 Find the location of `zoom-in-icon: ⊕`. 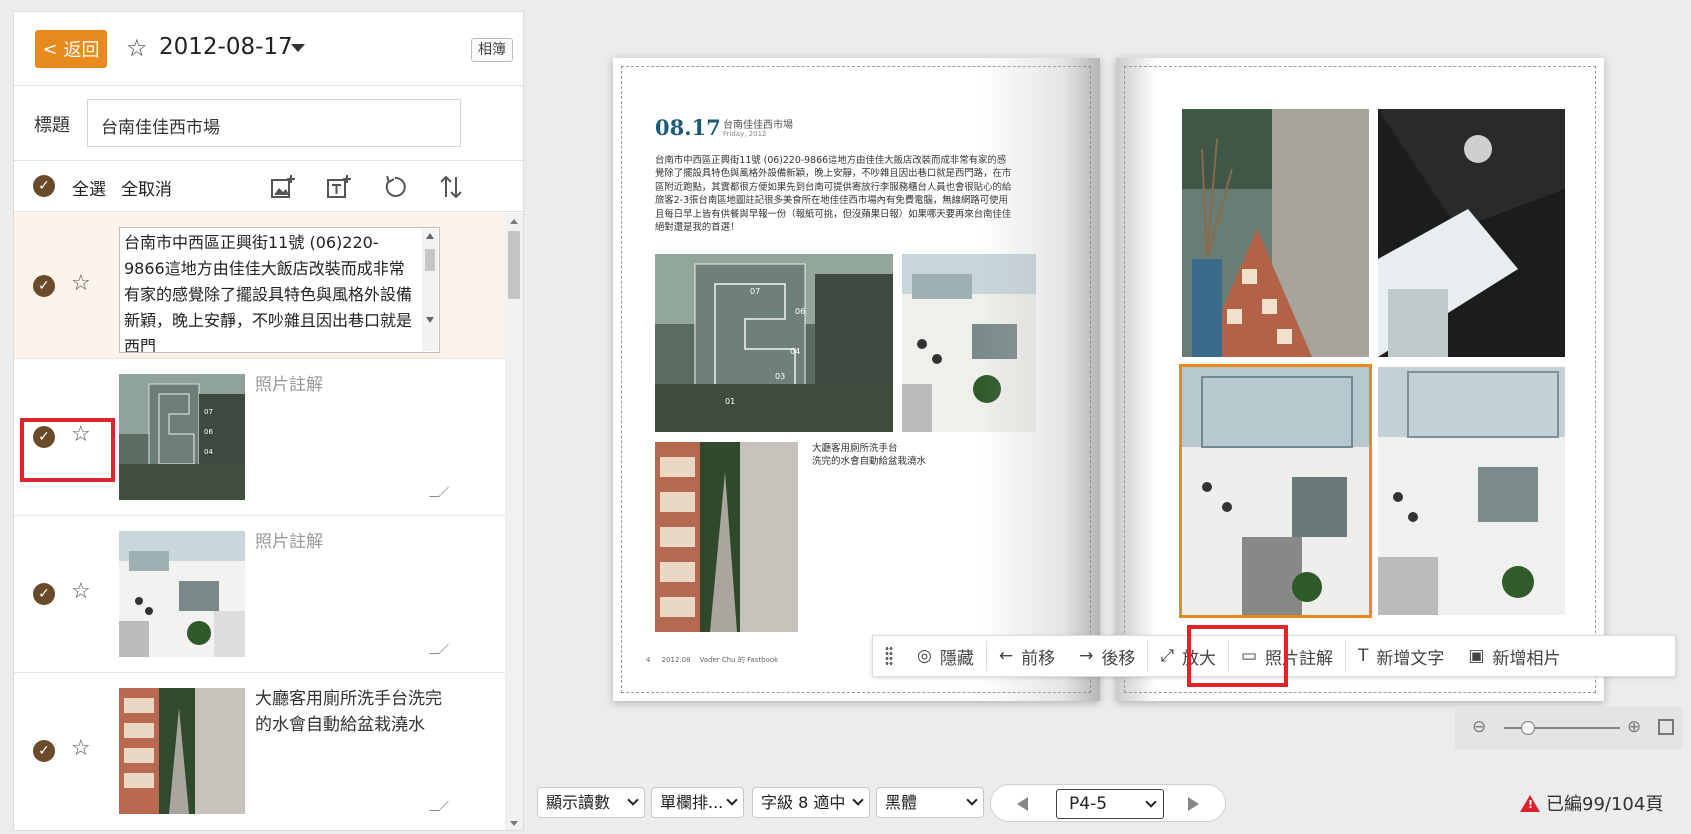

zoom-in-icon: ⊕ is located at coordinates (1634, 727).